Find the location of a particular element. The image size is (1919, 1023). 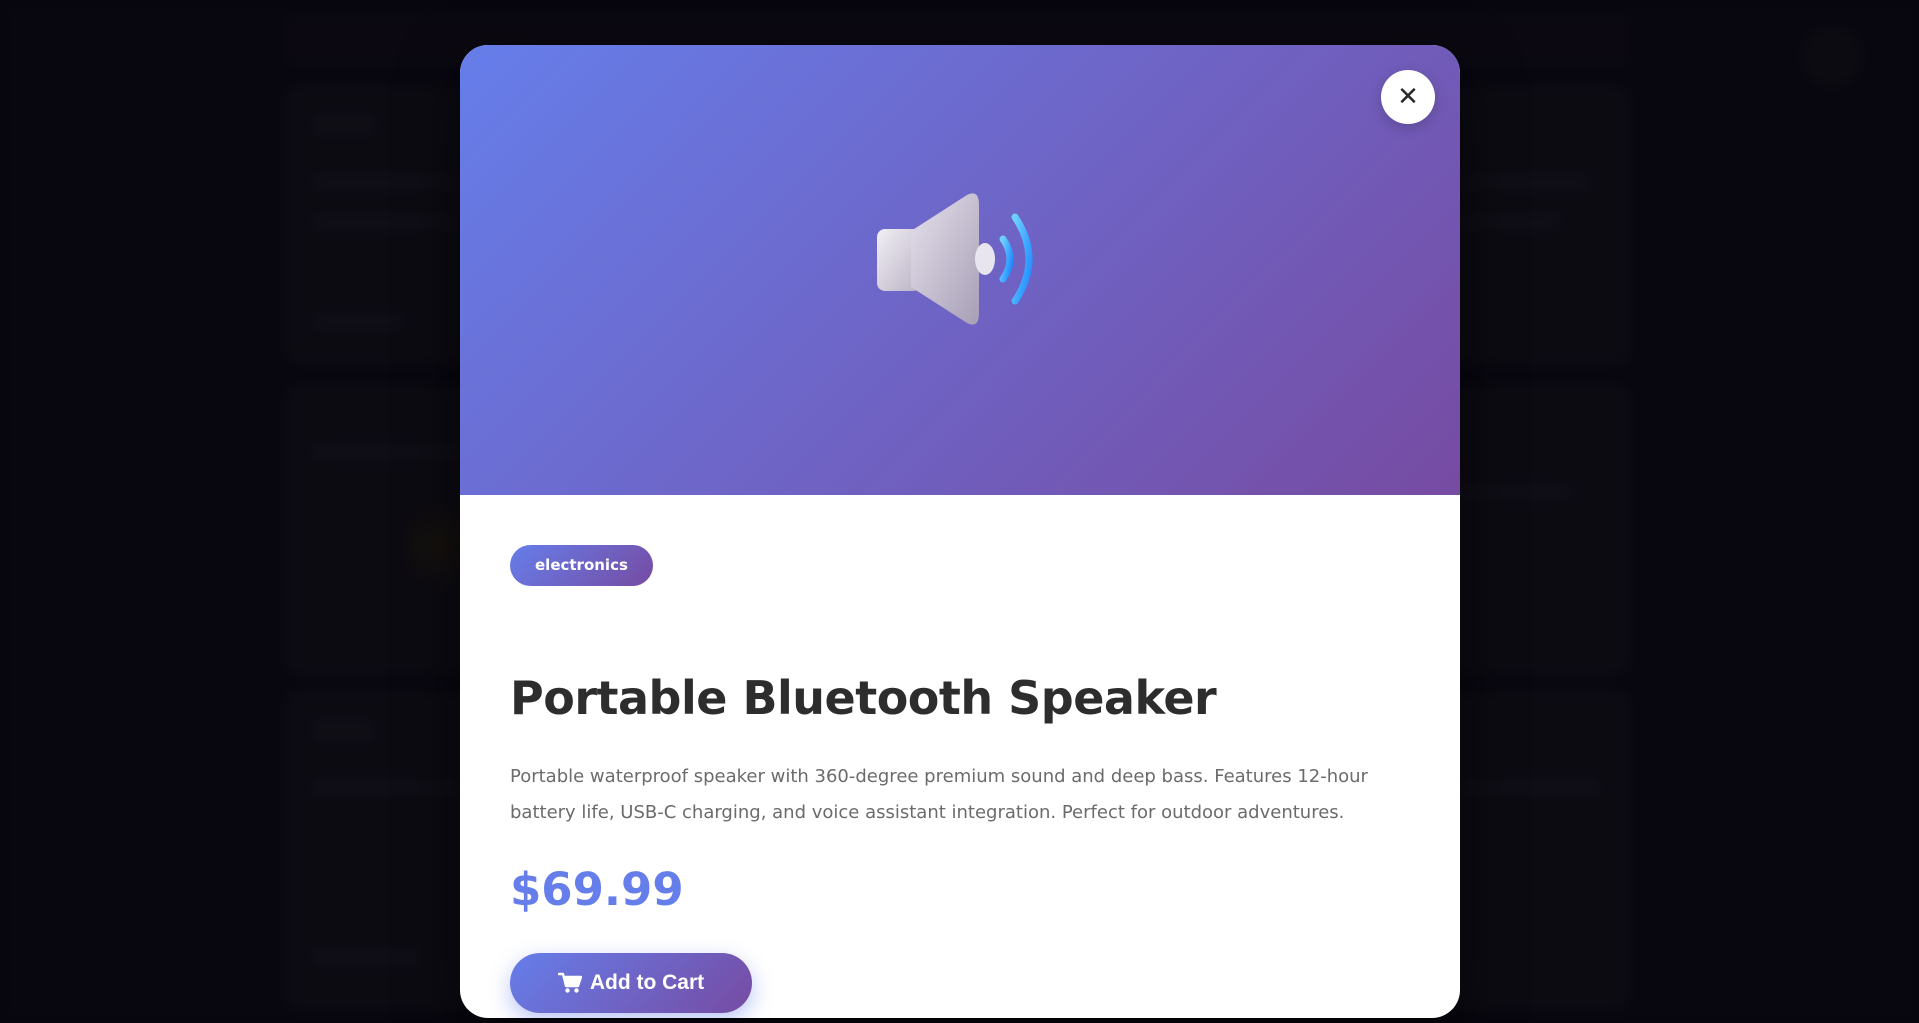

product-price: $69.99 is located at coordinates (597, 889).